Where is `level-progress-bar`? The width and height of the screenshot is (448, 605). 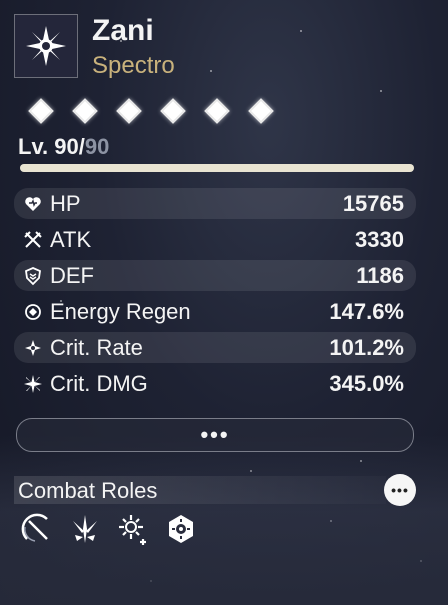 level-progress-bar is located at coordinates (217, 168).